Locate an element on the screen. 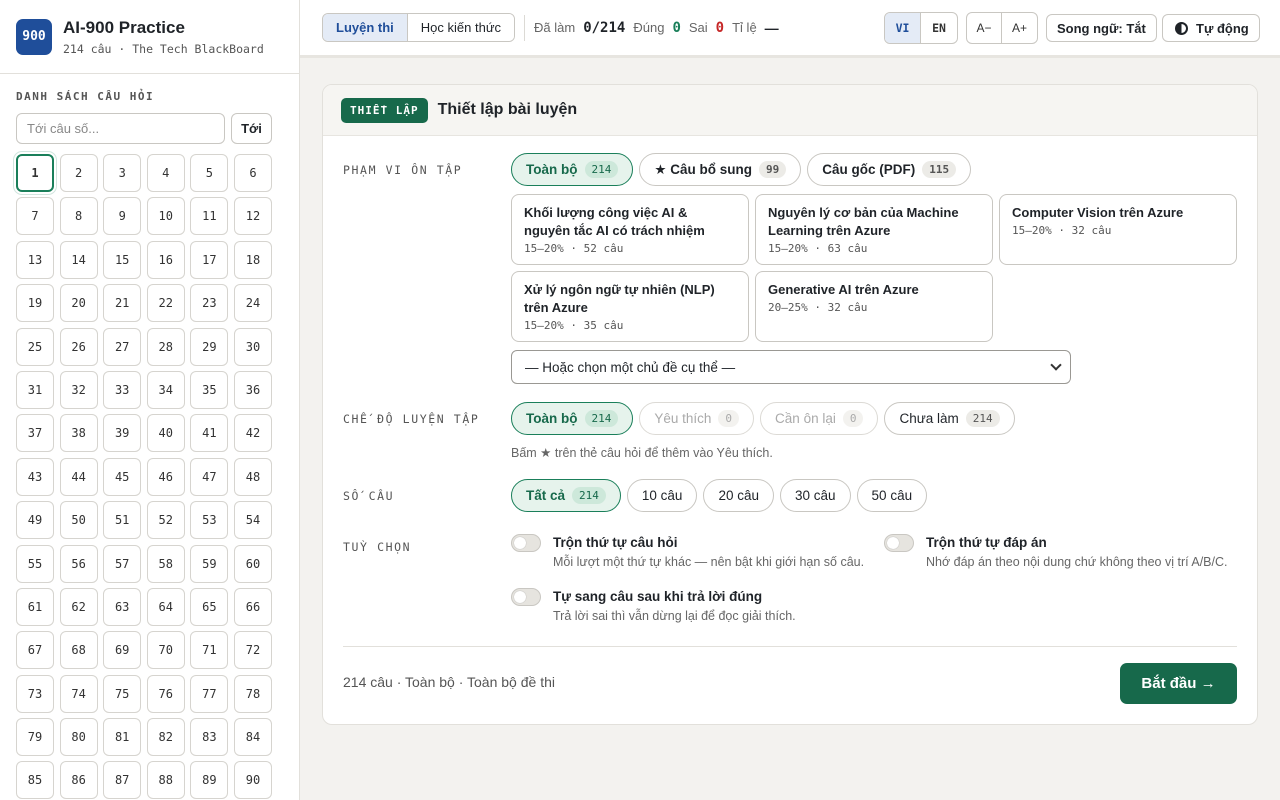 This screenshot has height=800, width=1280. question-cell: 35 is located at coordinates (209, 389).